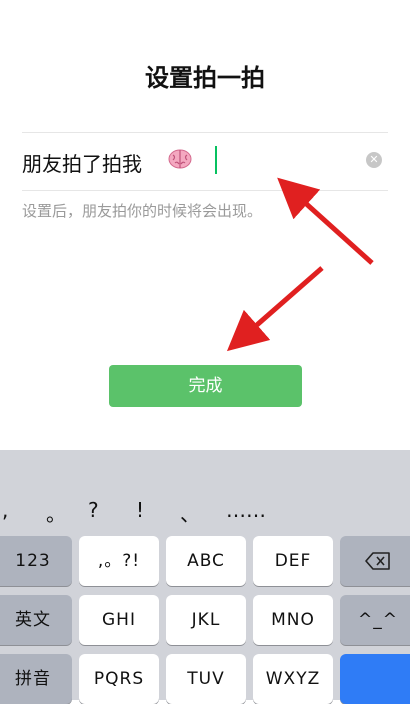  What do you see at coordinates (206, 679) in the screenshot?
I see `key-tuv: TUV` at bounding box center [206, 679].